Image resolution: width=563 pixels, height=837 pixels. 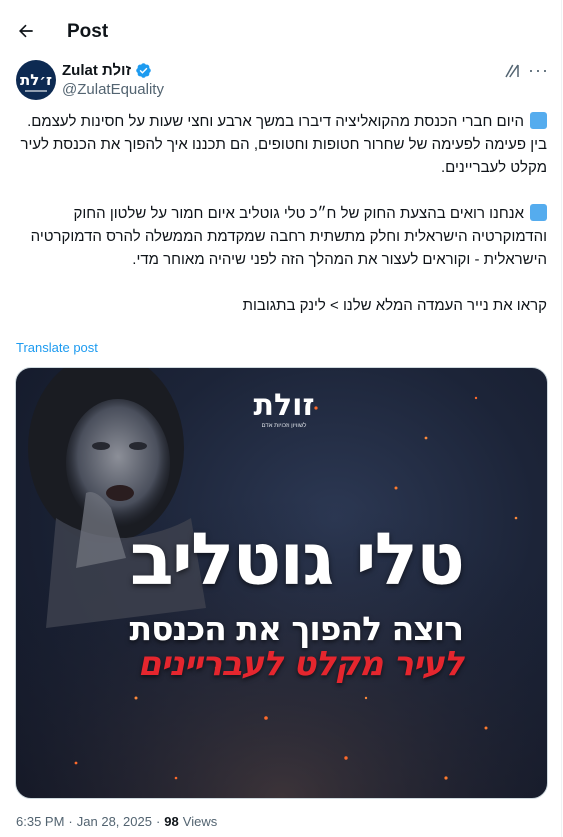 I want to click on more-options-icon: ···, so click(x=538, y=70).